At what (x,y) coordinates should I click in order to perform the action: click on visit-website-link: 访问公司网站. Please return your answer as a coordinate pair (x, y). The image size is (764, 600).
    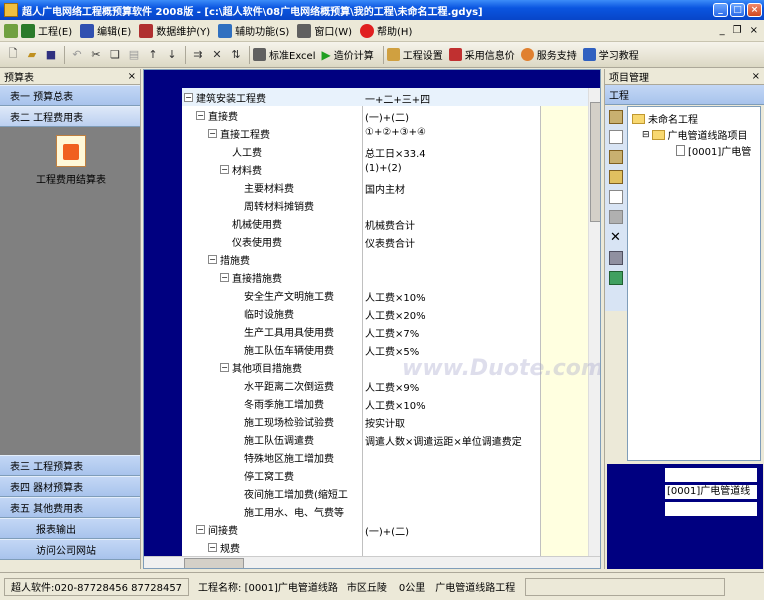
    Looking at the image, I should click on (70, 549).